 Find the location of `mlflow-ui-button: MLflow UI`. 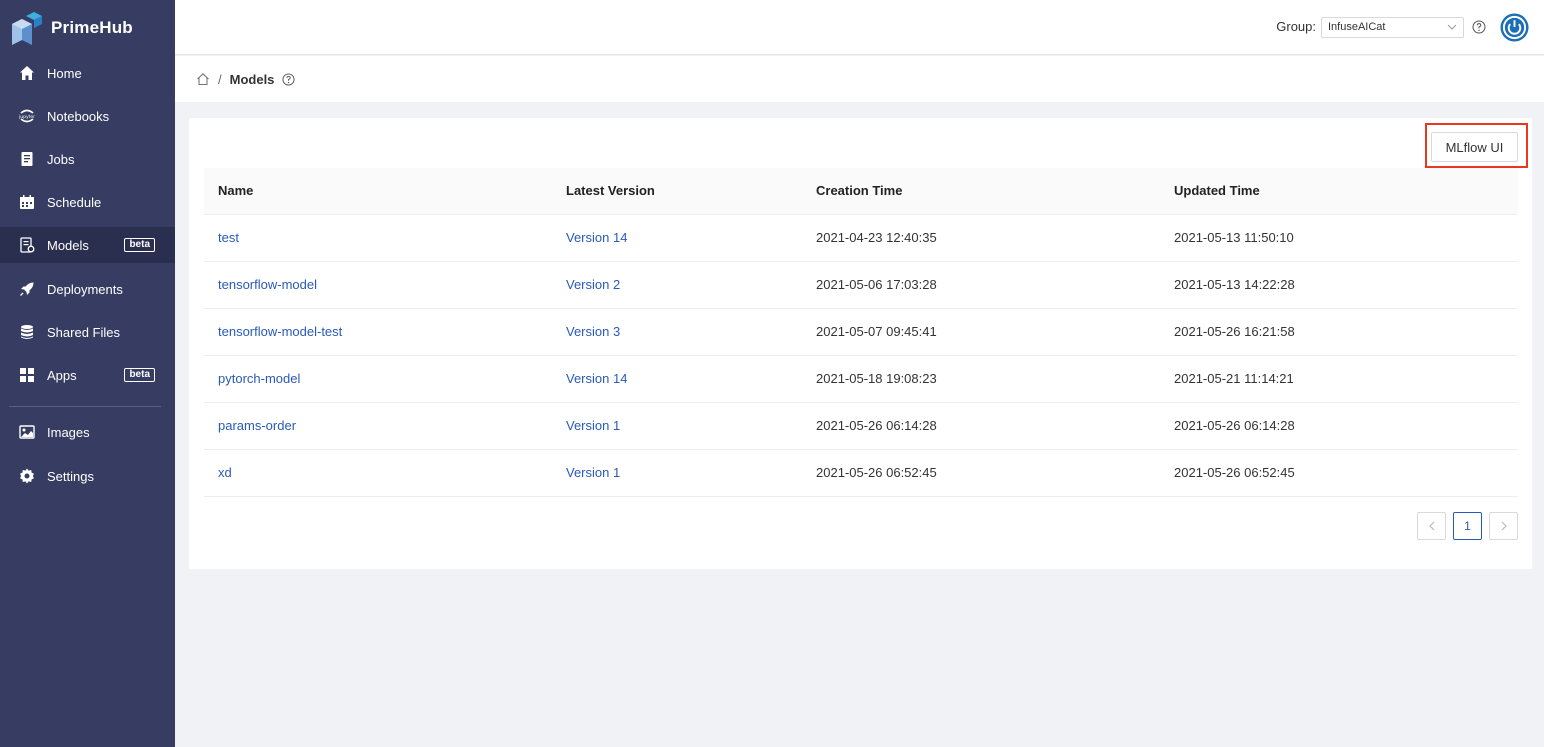

mlflow-ui-button: MLflow UI is located at coordinates (1474, 147).